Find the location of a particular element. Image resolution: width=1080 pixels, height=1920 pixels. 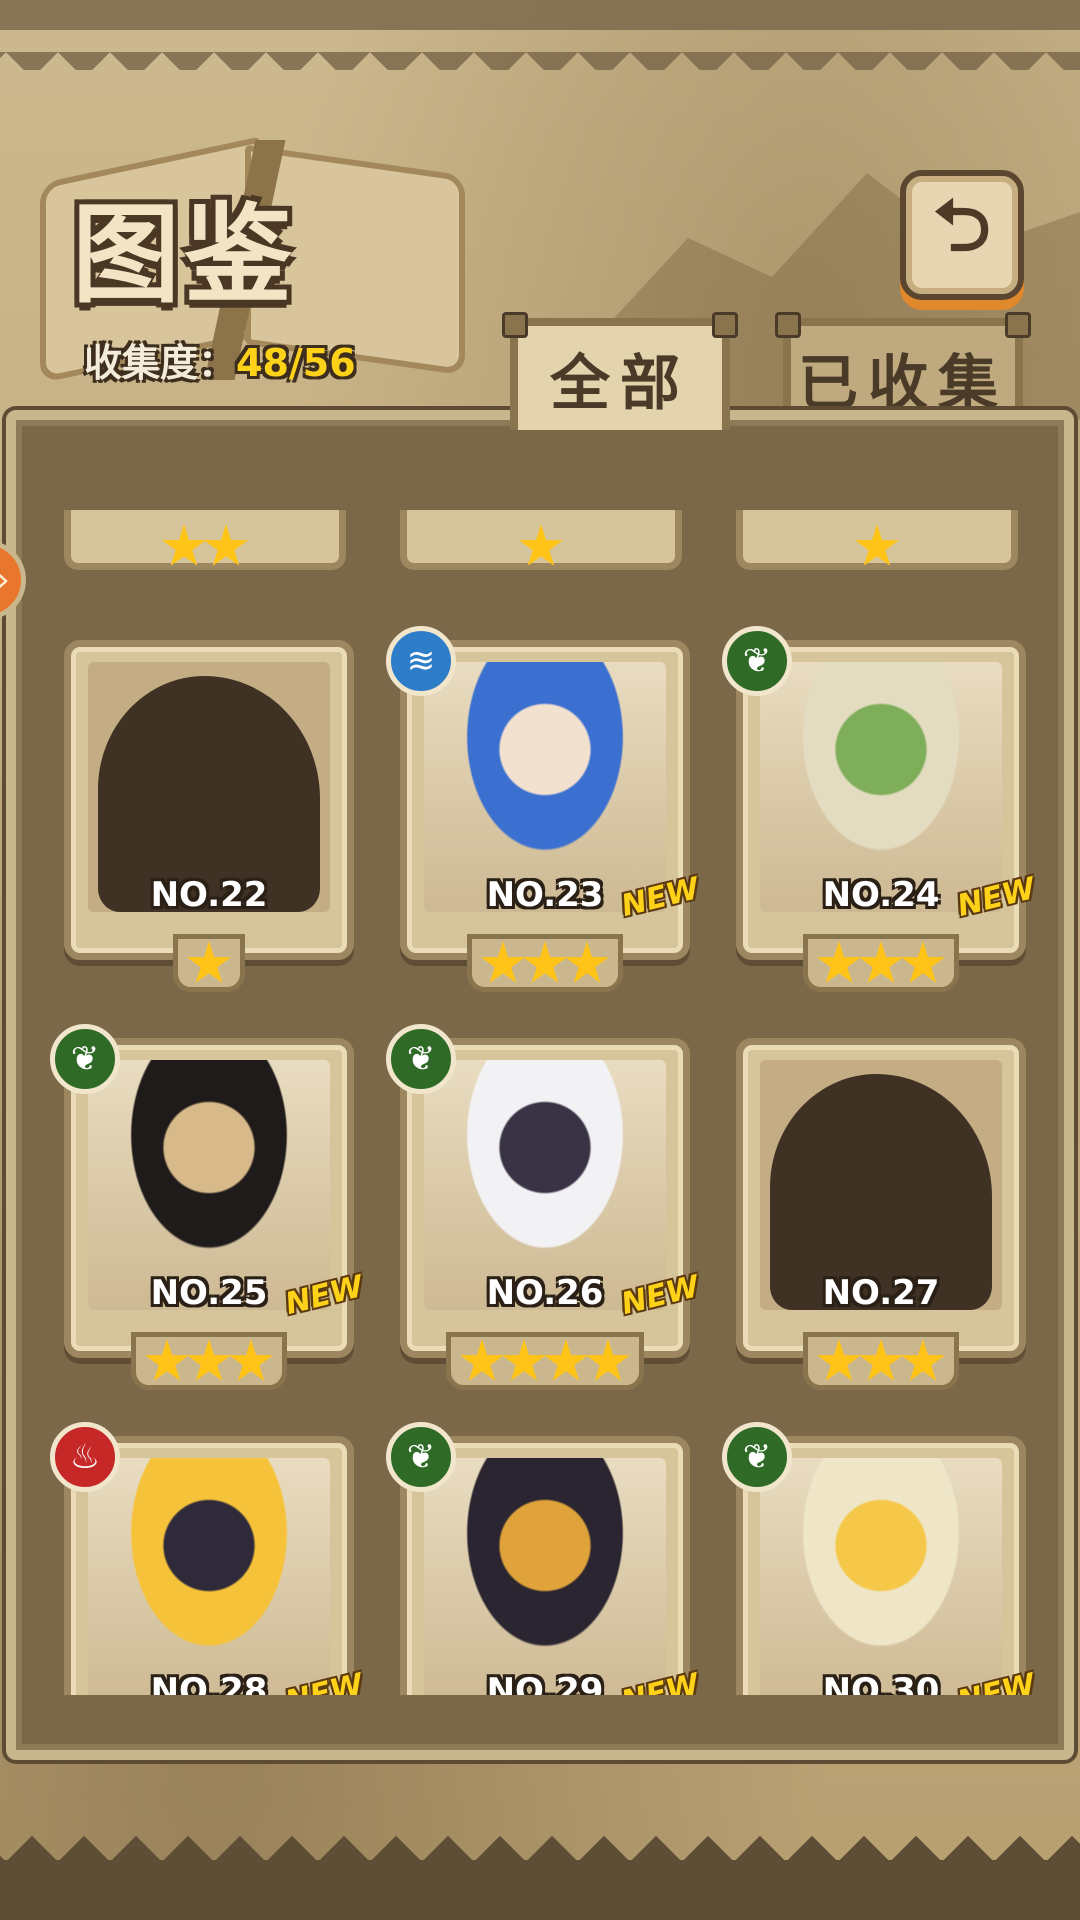

collection-value: 48/56 is located at coordinates (296, 363).